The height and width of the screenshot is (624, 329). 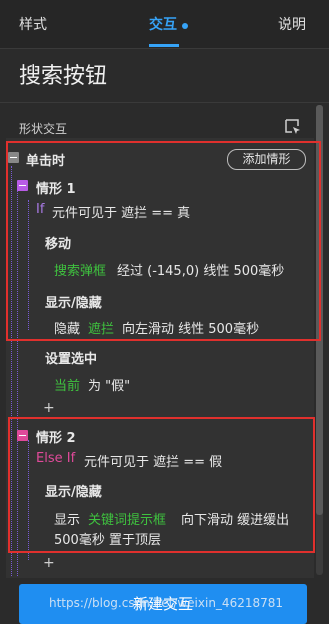 I want to click on watermark-text: https://blog.csdn.net/weixin_46218781, so click(x=166, y=603).